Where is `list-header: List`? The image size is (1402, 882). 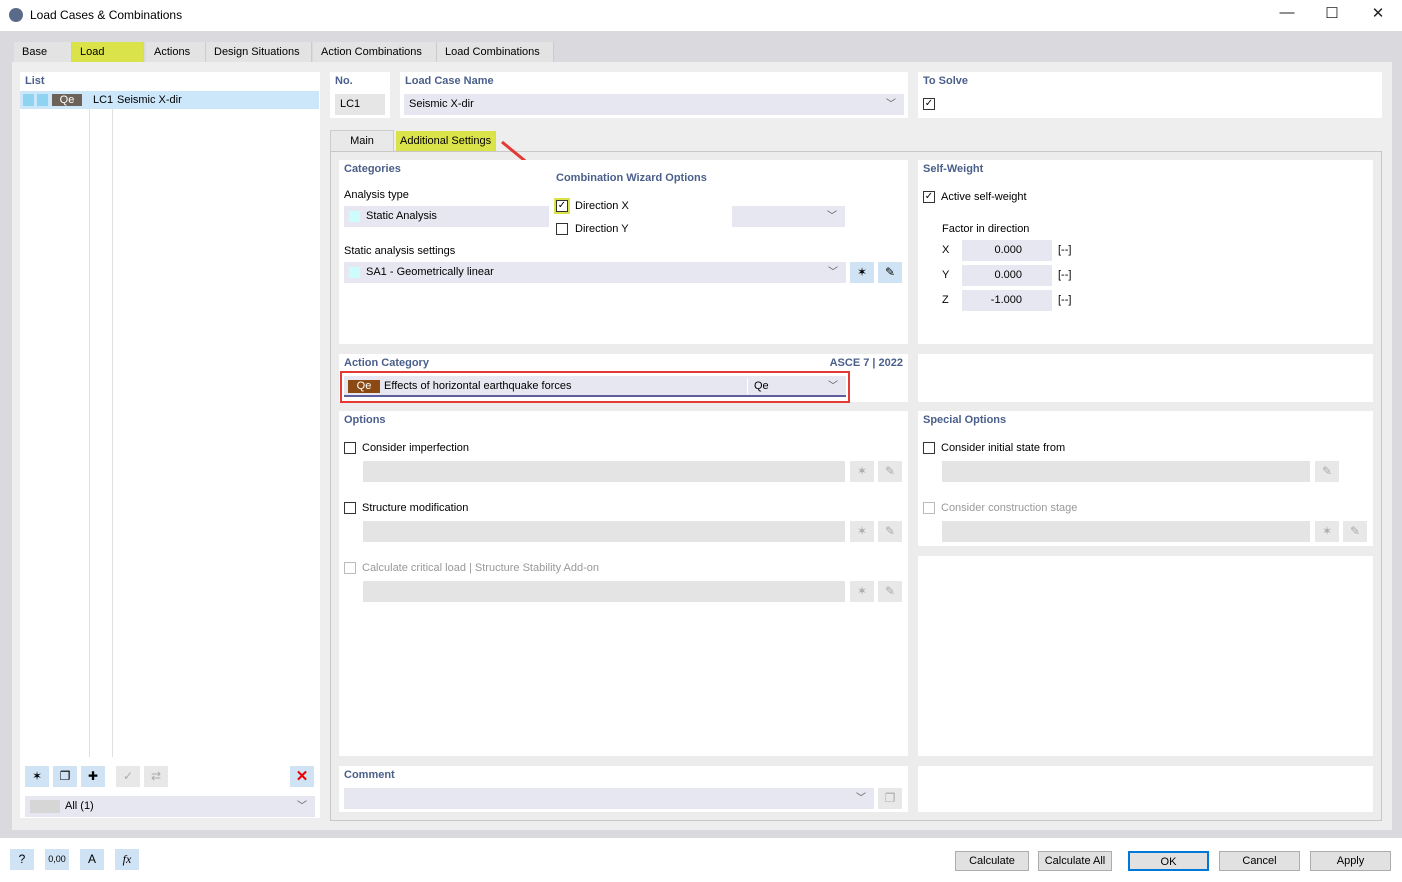
list-header: List is located at coordinates (35, 81).